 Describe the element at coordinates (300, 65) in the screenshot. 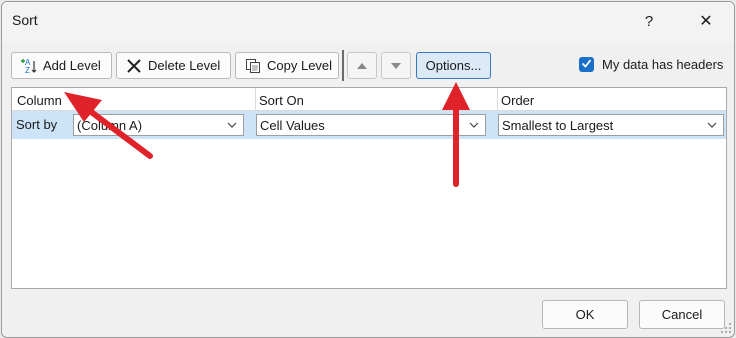

I see `copy-level-label: Copy Level` at that location.